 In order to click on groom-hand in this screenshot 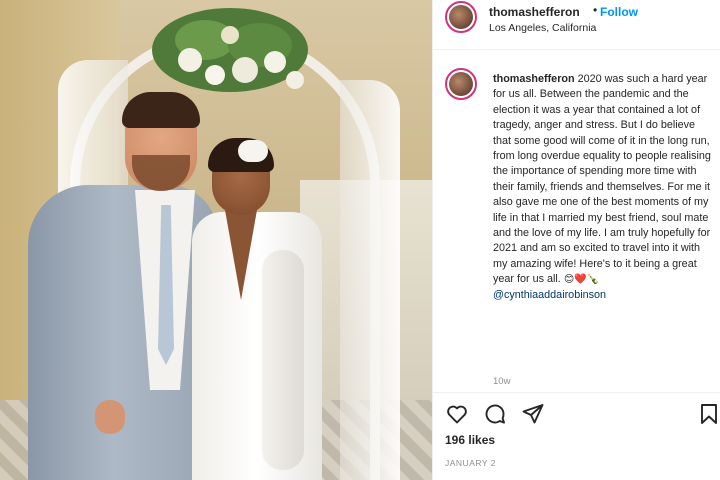, I will do `click(110, 417)`.